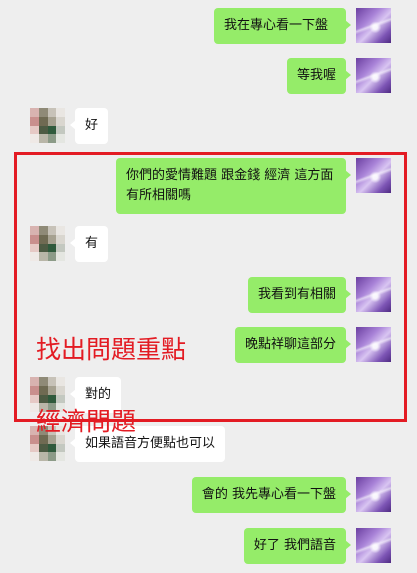 The image size is (417, 573). What do you see at coordinates (282, 26) in the screenshot?
I see `message-bubble: 我在專心看一下盤` at bounding box center [282, 26].